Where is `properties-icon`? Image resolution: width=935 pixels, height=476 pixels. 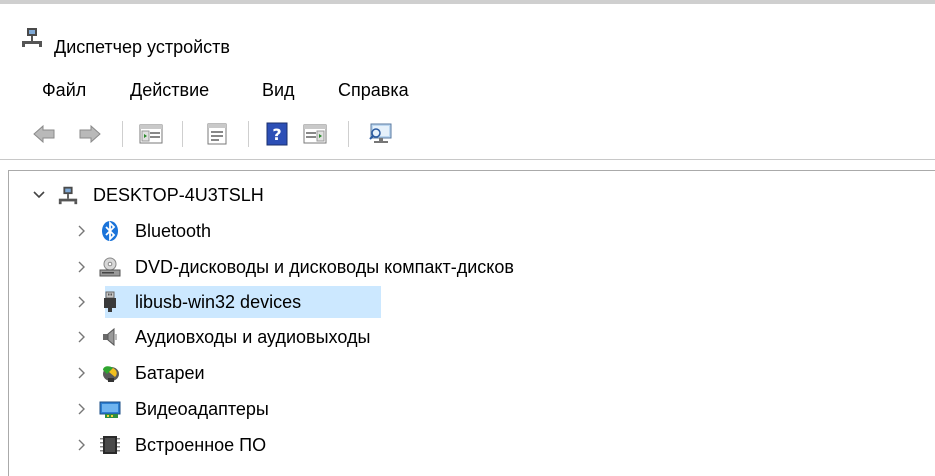 properties-icon is located at coordinates (217, 134).